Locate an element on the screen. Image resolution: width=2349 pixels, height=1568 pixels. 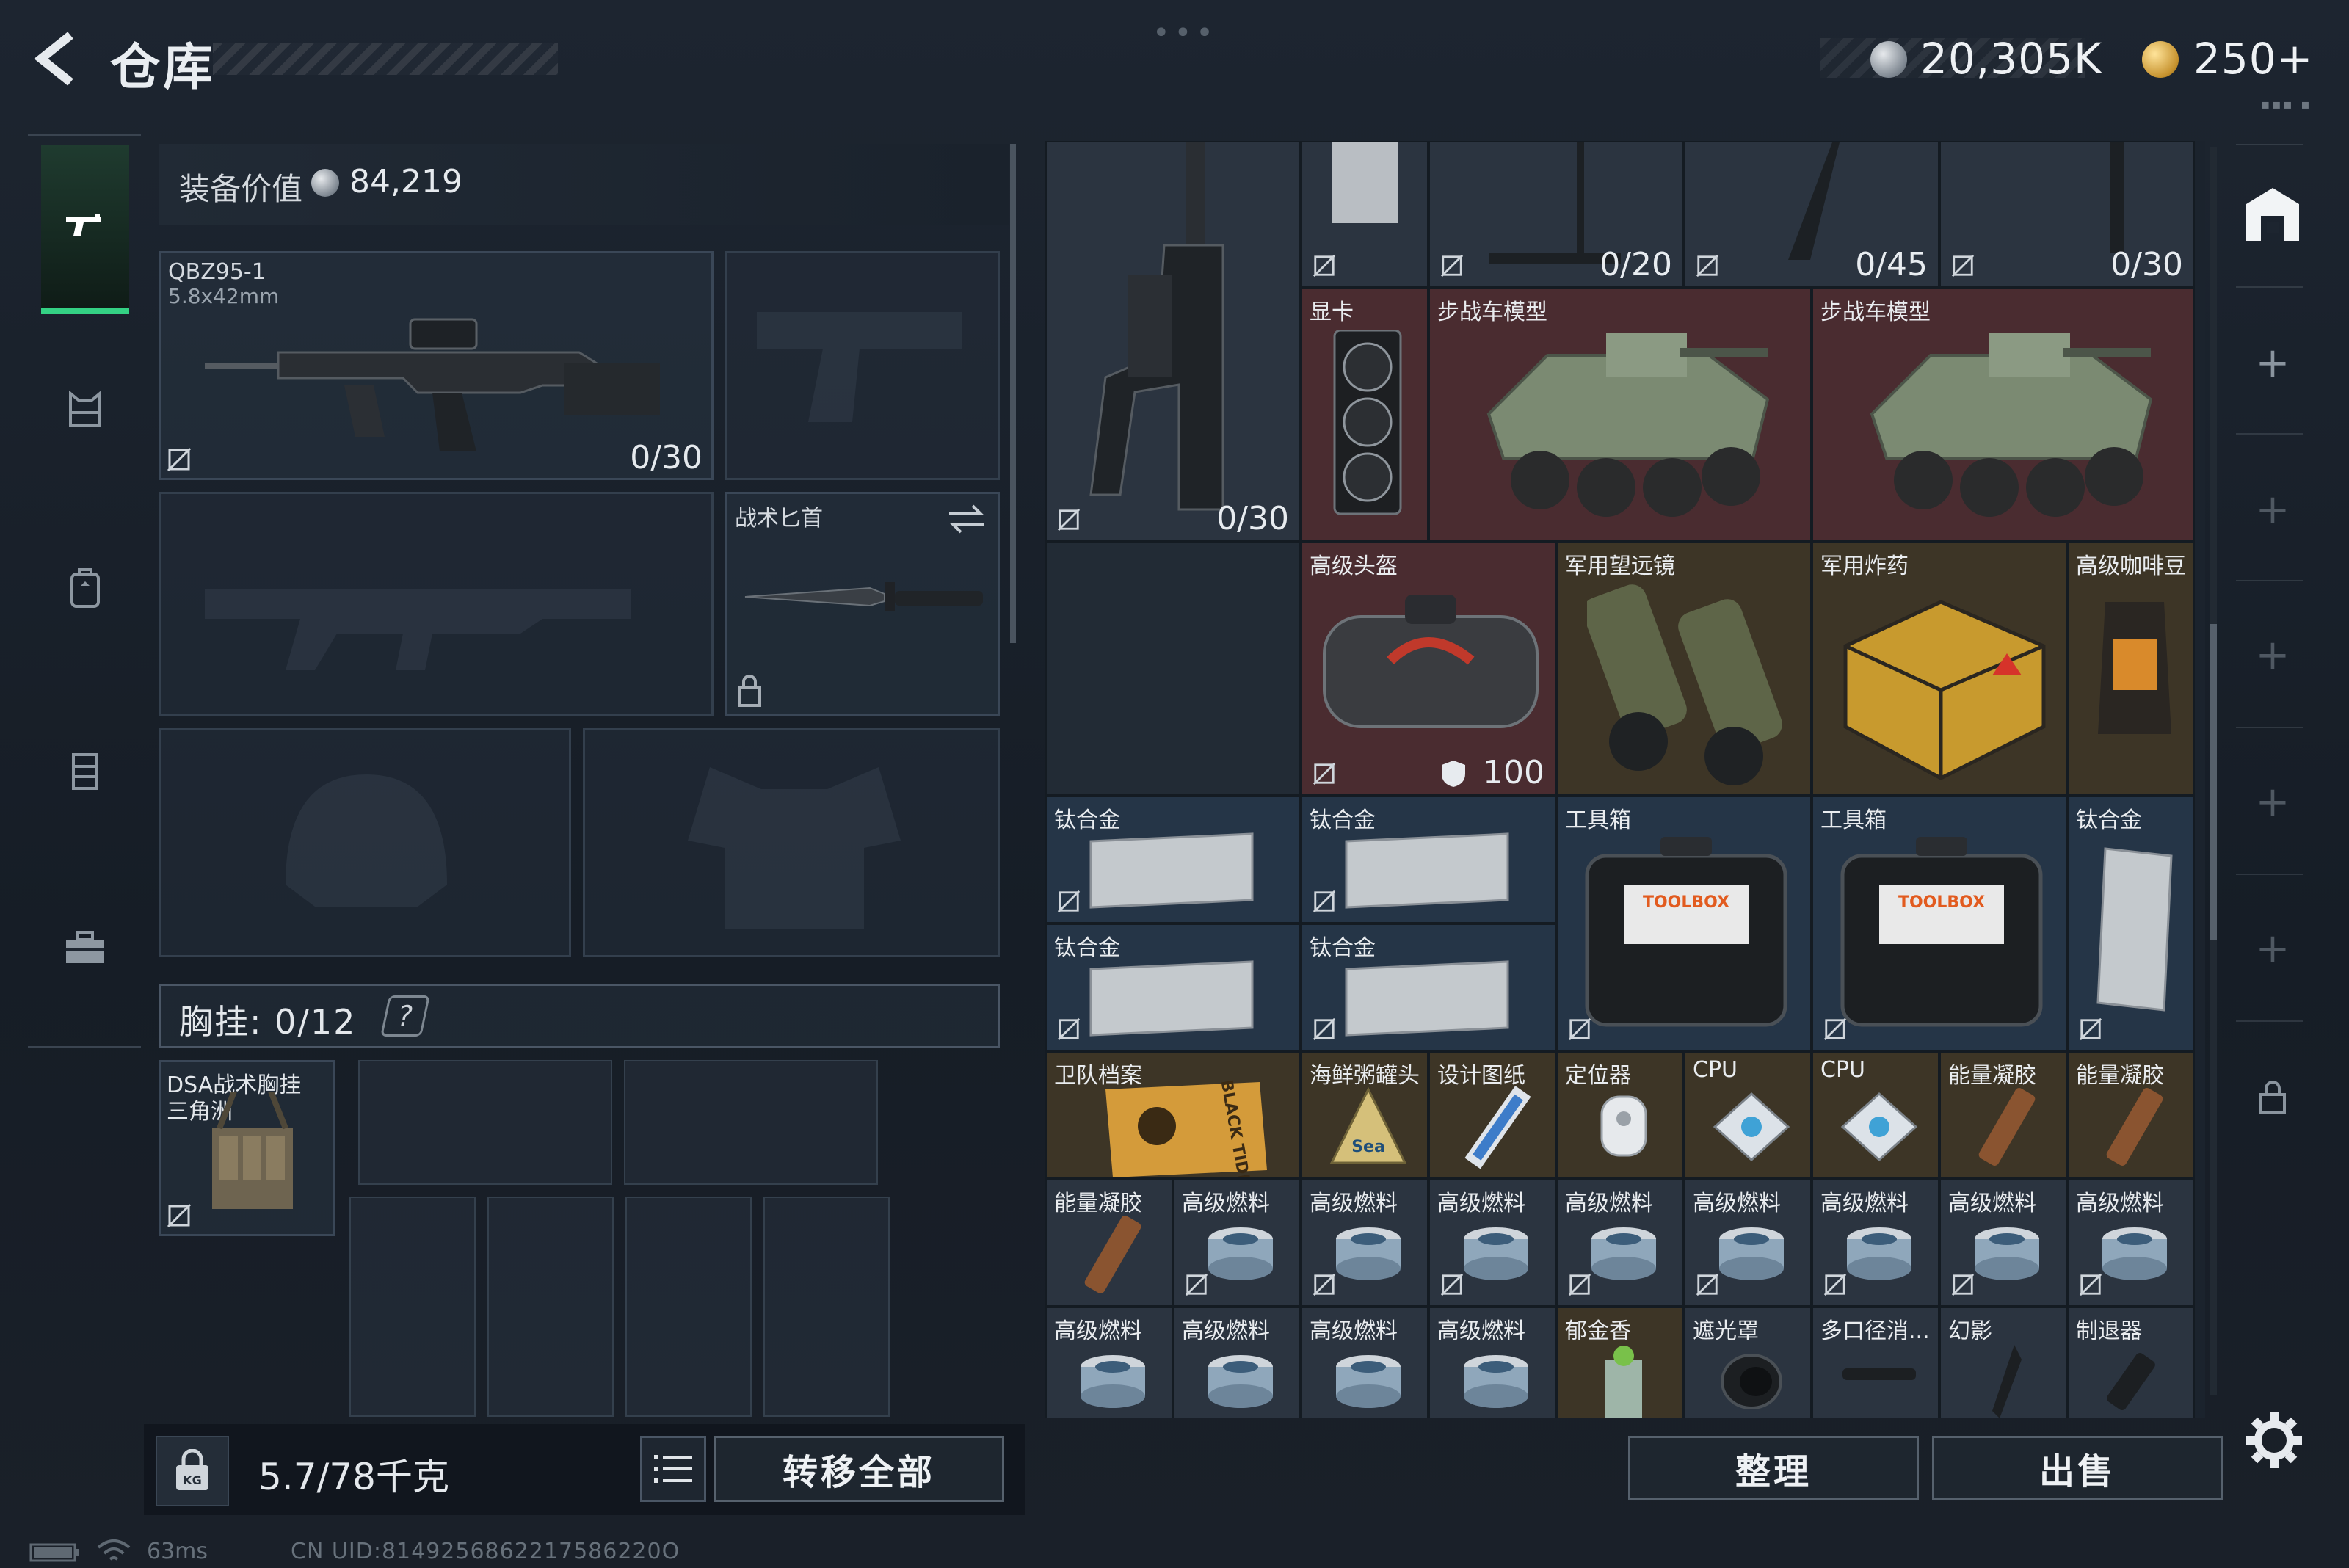
storage-item-ifv-model-2: 步战车模型 is located at coordinates (2003, 415).